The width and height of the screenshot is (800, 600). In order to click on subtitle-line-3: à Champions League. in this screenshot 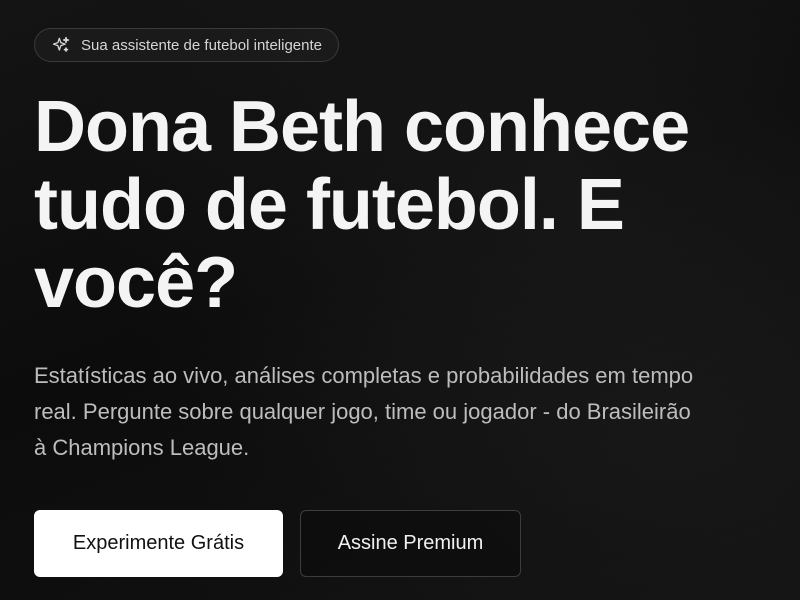, I will do `click(142, 447)`.